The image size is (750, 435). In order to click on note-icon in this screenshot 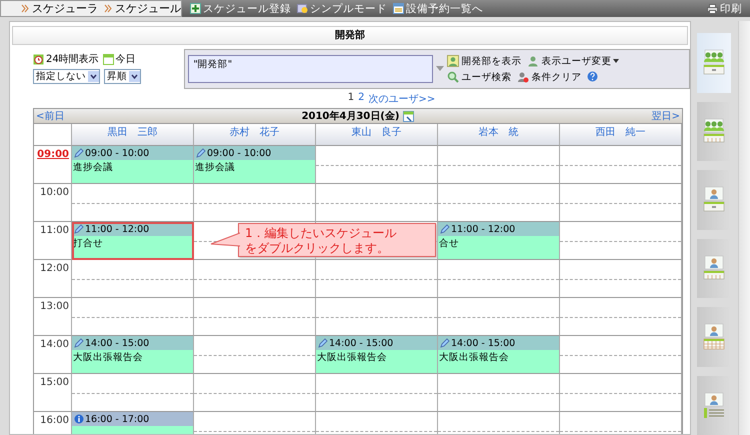, I will do `click(302, 8)`.